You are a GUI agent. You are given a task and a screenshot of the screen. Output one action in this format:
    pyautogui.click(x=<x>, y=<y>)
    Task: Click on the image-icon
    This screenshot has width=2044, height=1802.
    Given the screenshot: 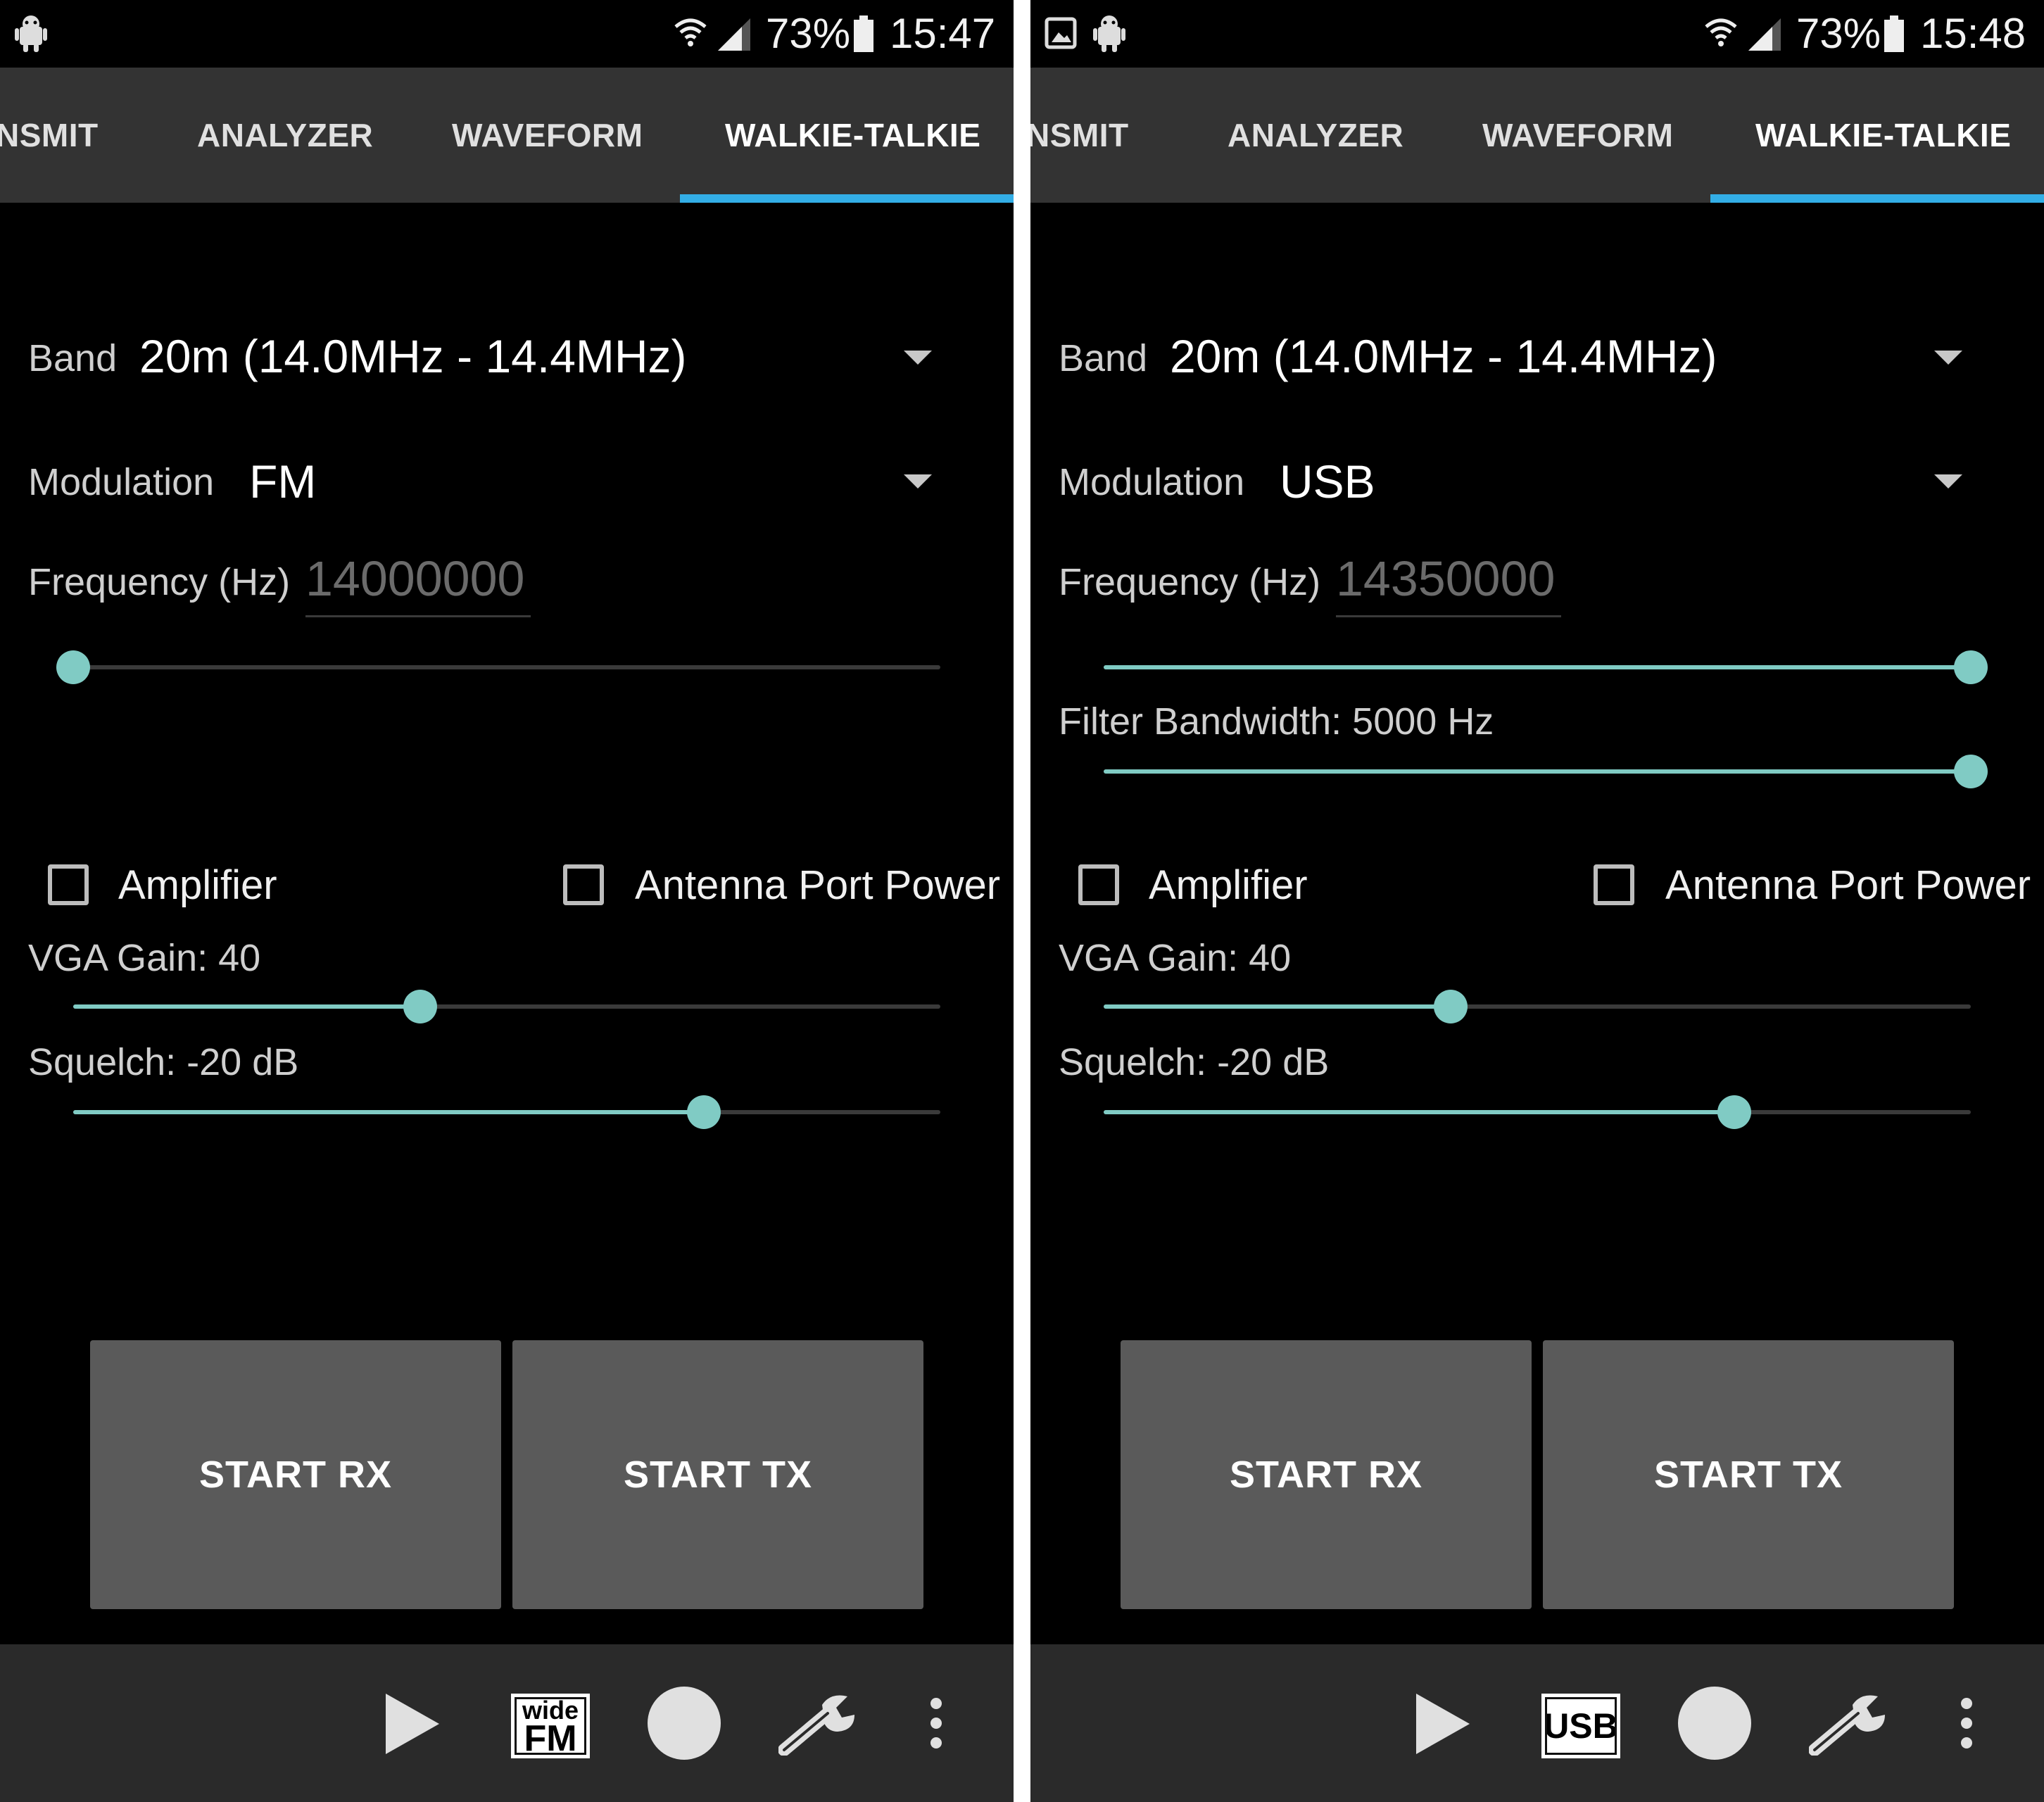 What is the action you would take?
    pyautogui.click(x=1061, y=33)
    